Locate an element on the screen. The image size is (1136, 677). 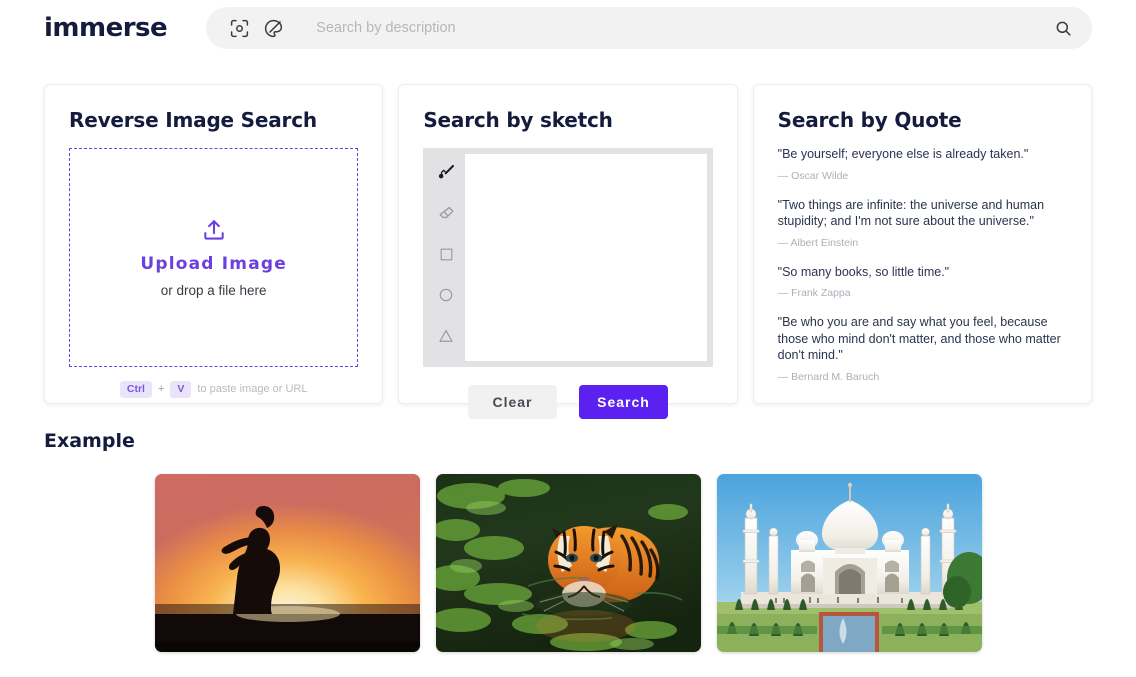
tiger-swimming-image is located at coordinates (568, 563).